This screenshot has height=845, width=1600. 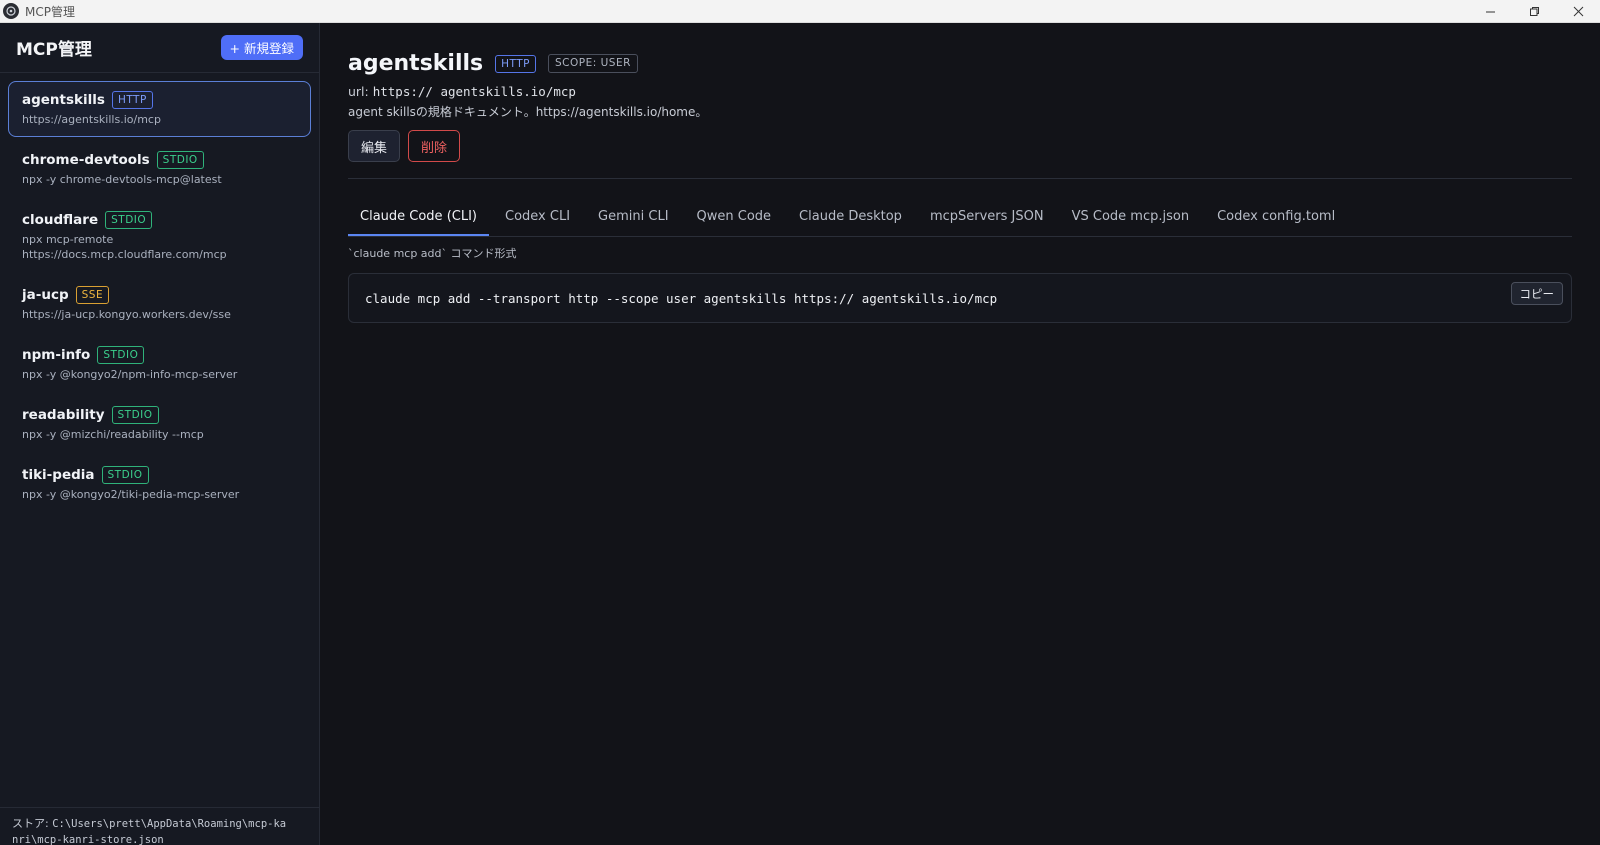 I want to click on sidebar-header: MCP管理 + 新規登録, so click(x=159, y=48).